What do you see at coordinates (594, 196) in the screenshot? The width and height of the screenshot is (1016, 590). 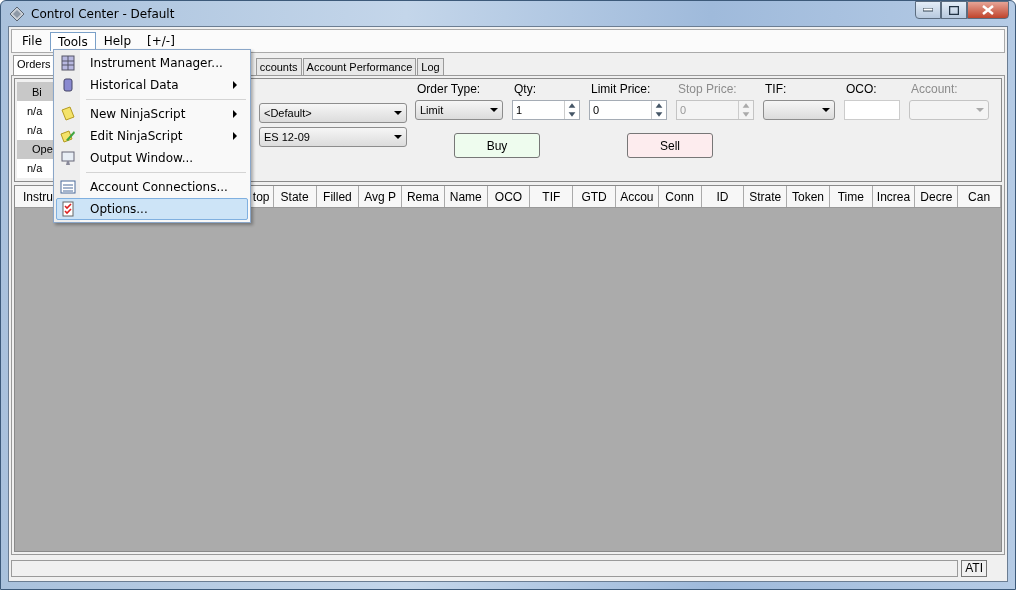 I see `column-header: GTD` at bounding box center [594, 196].